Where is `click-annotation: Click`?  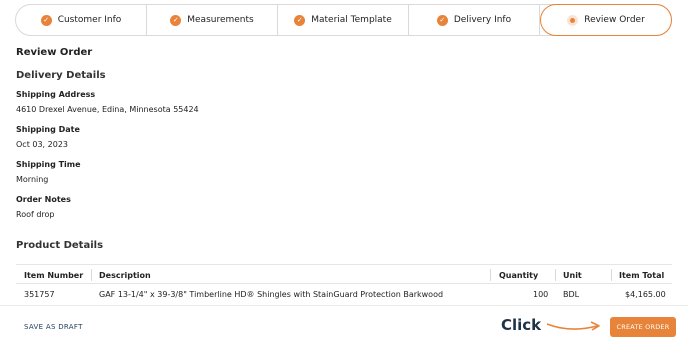 click-annotation: Click is located at coordinates (521, 325).